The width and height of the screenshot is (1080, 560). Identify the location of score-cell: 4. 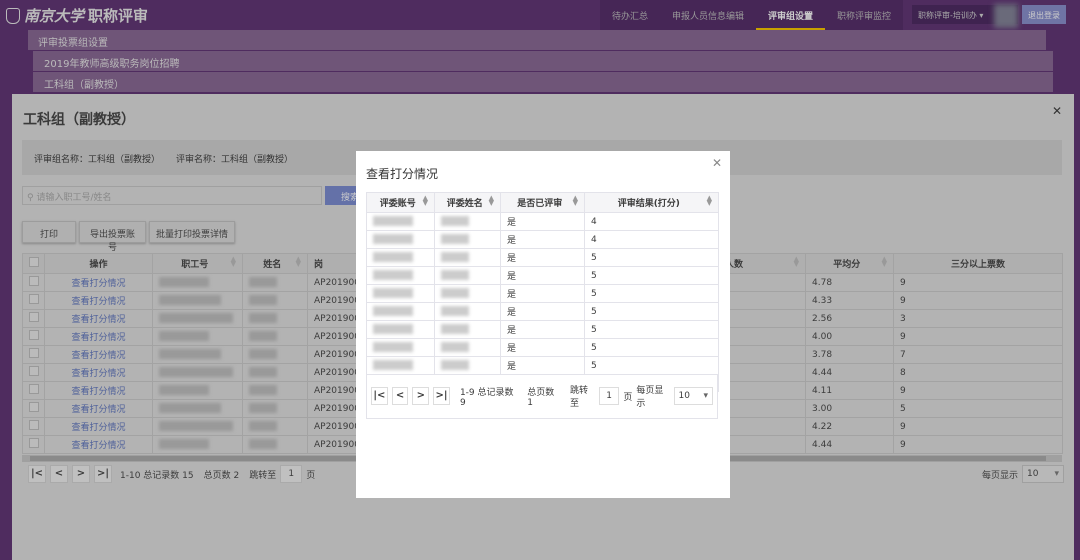
(651, 221).